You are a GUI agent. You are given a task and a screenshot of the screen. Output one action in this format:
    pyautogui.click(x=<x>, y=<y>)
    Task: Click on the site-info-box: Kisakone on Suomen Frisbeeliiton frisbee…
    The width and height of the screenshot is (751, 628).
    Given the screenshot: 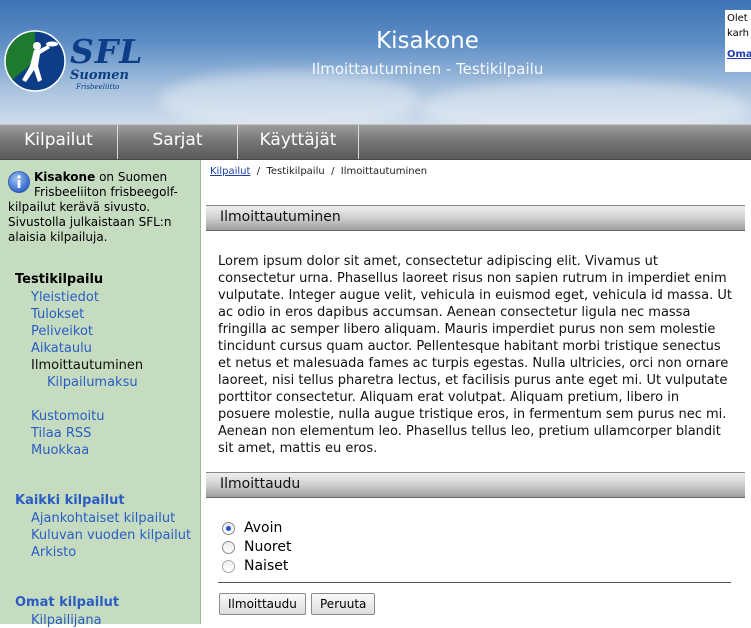 What is the action you would take?
    pyautogui.click(x=100, y=207)
    